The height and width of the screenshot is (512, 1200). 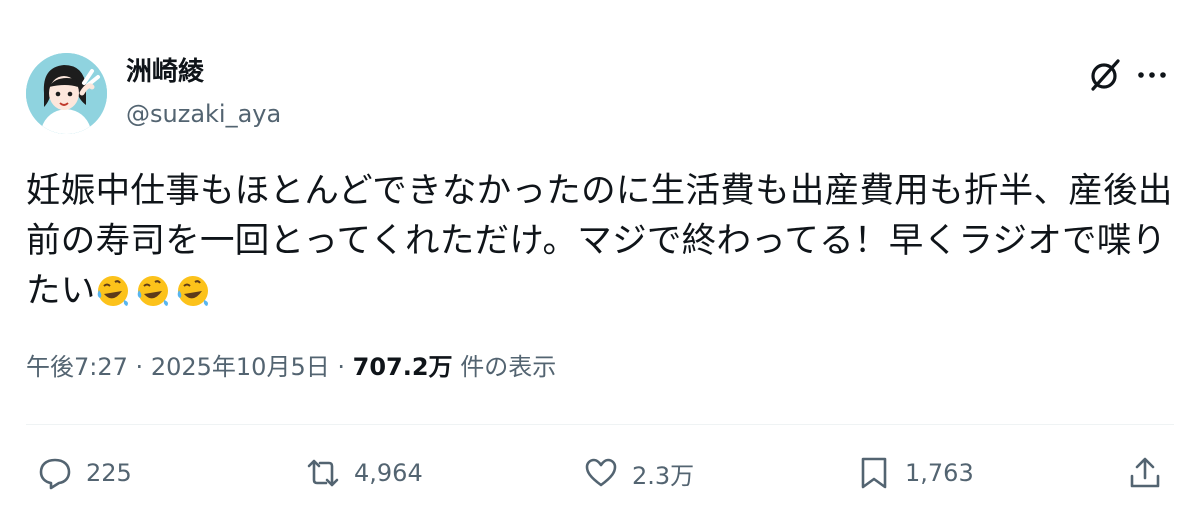 I want to click on avatar, so click(x=66, y=93).